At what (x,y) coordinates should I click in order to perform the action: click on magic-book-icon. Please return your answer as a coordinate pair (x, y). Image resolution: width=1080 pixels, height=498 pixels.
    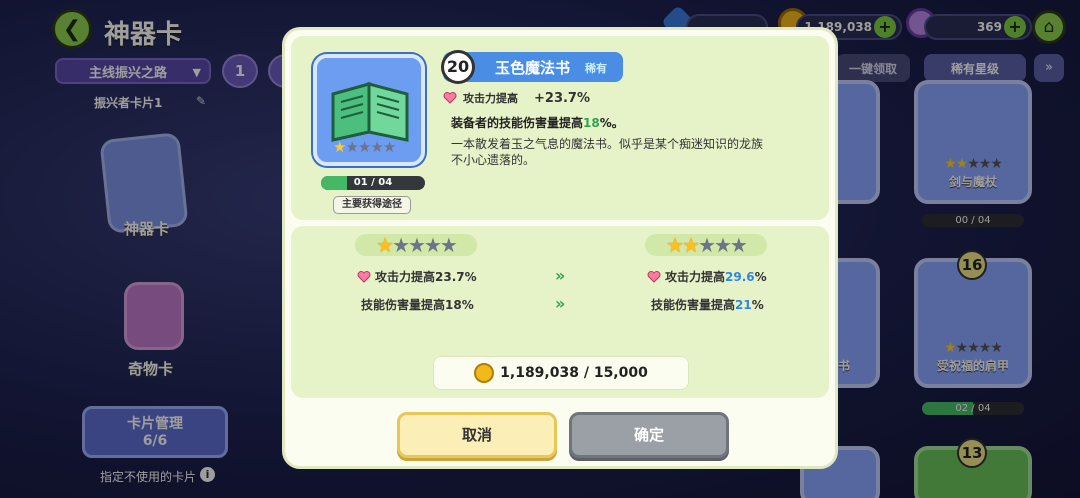
    Looking at the image, I should click on (370, 112).